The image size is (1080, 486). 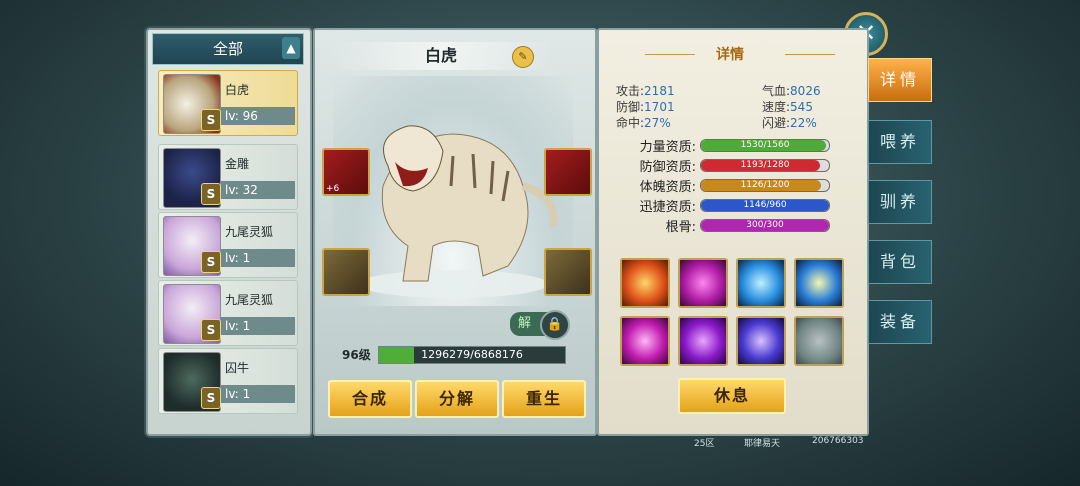 What do you see at coordinates (523, 57) in the screenshot?
I see `edit-icon: ✎` at bounding box center [523, 57].